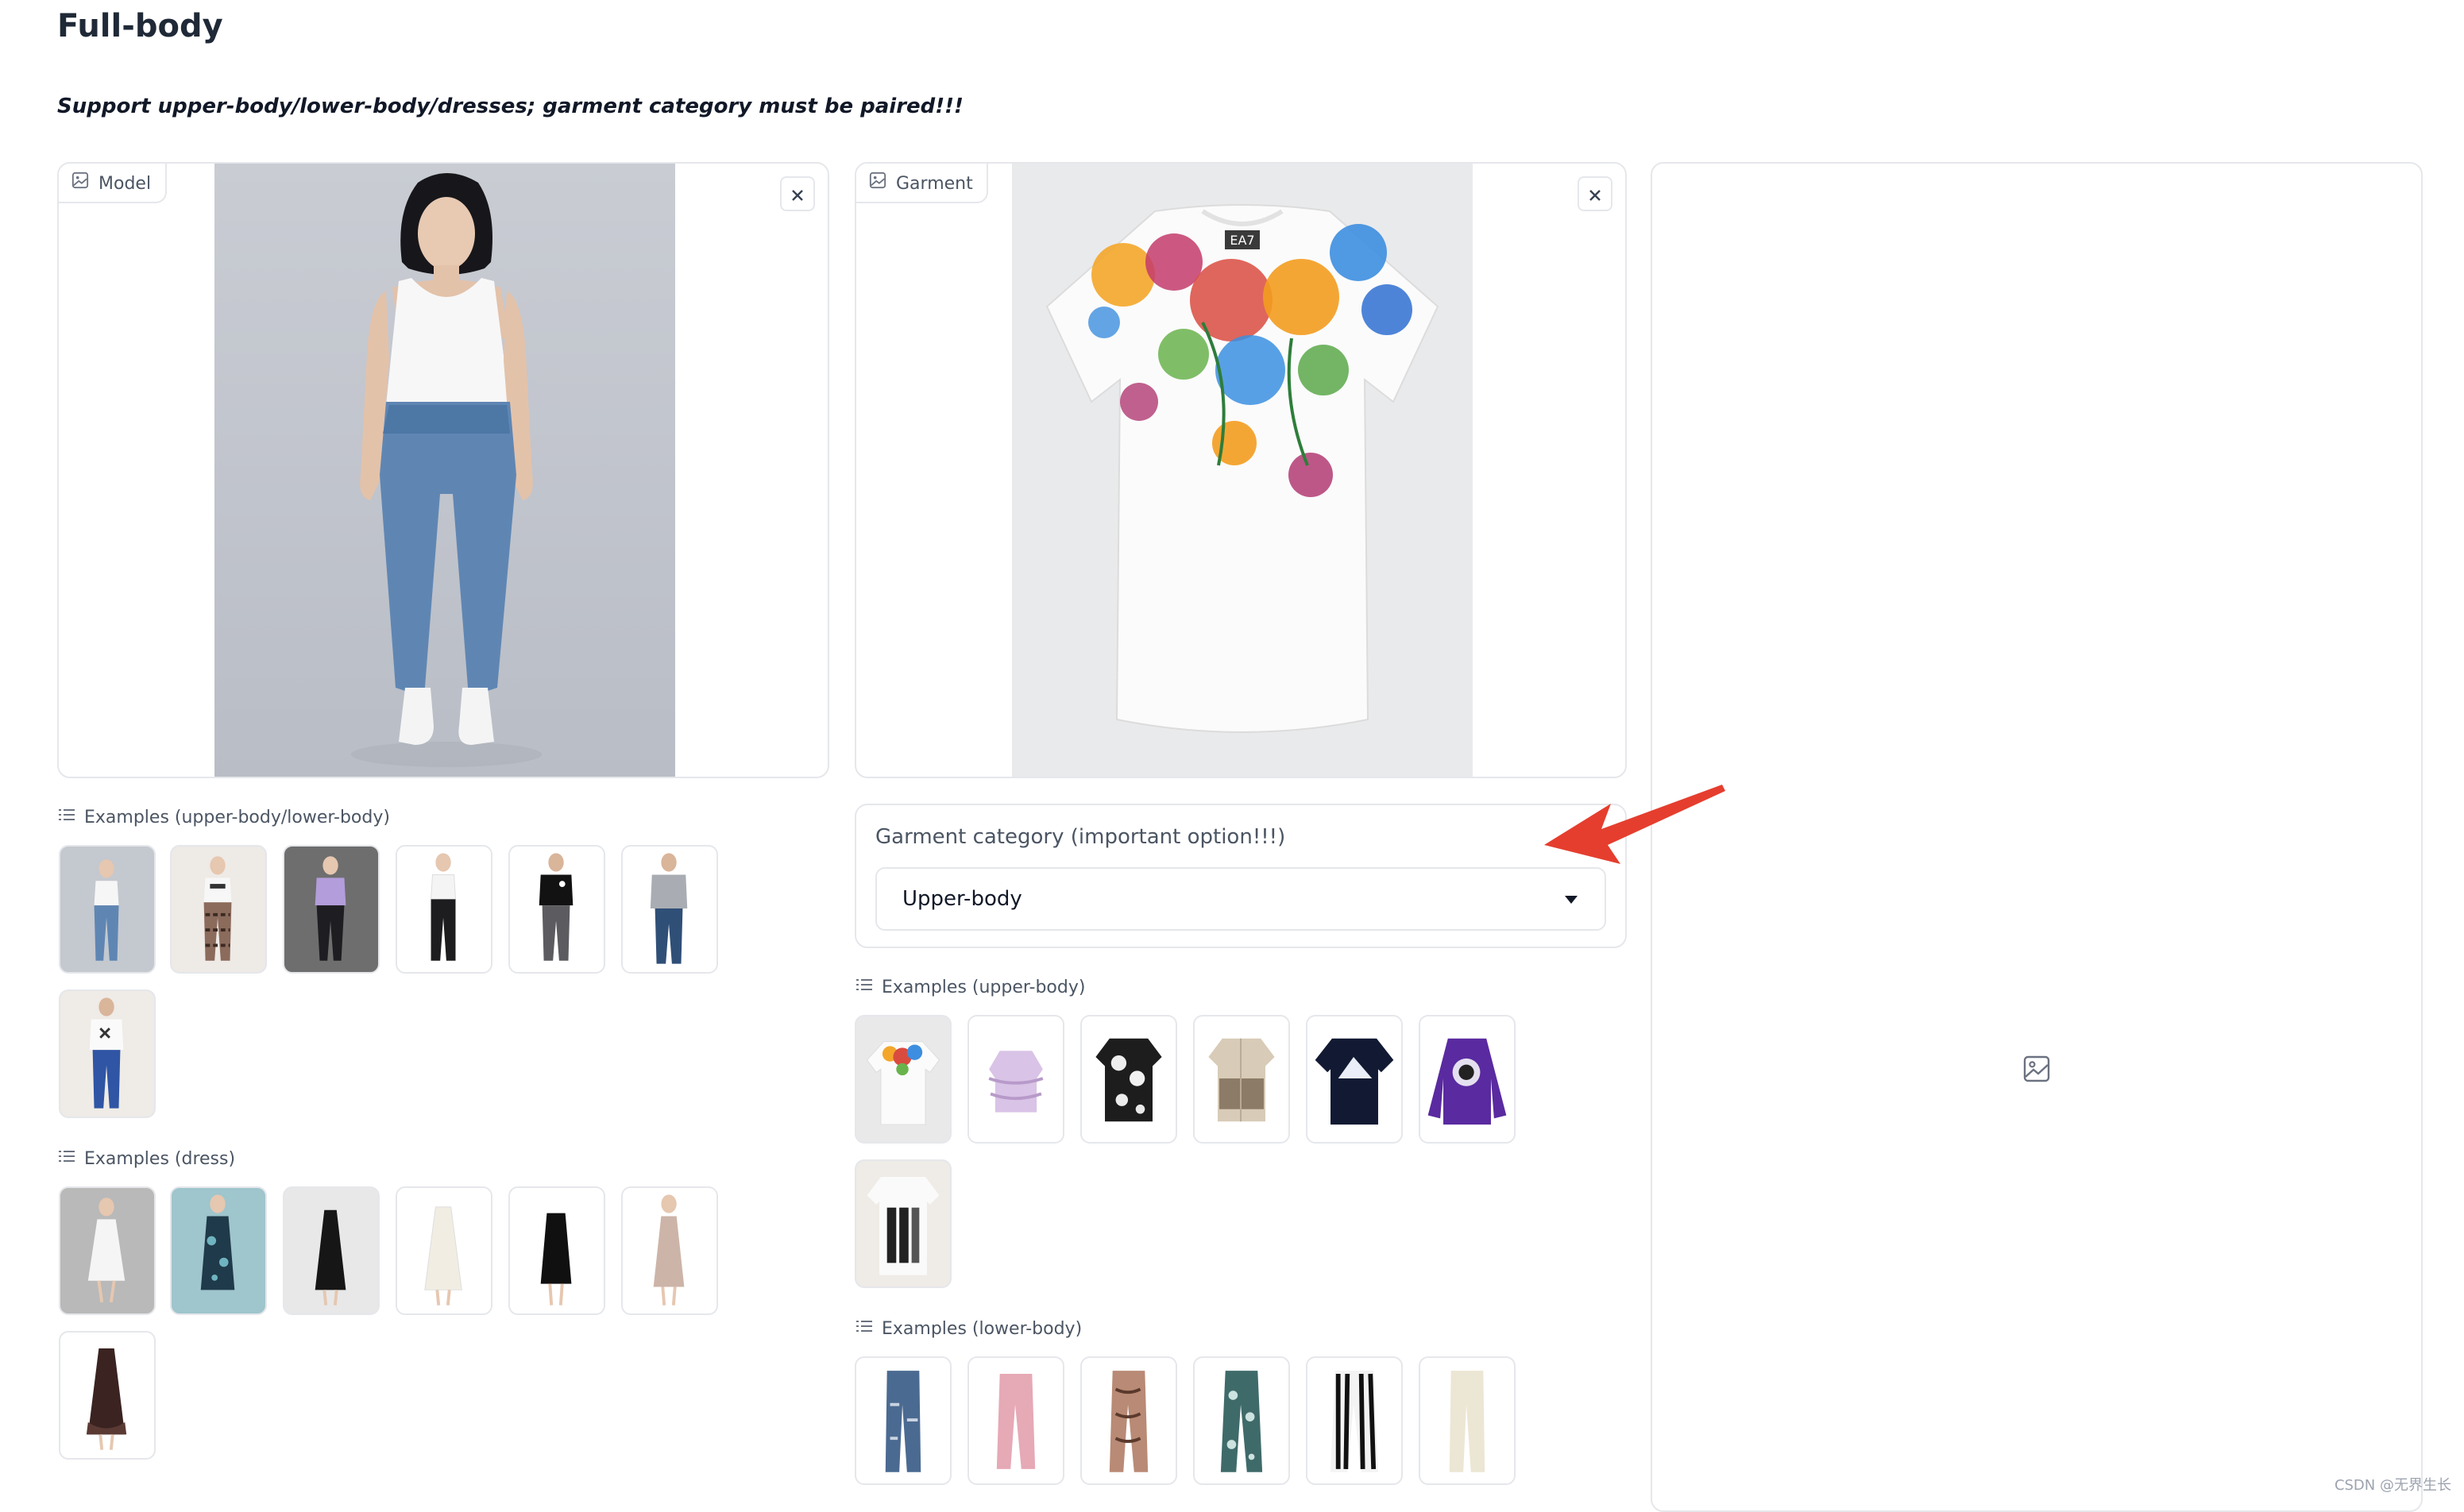 This screenshot has width=2464, height=1512. I want to click on garment-category-dropdown: Upper-body, so click(1240, 899).